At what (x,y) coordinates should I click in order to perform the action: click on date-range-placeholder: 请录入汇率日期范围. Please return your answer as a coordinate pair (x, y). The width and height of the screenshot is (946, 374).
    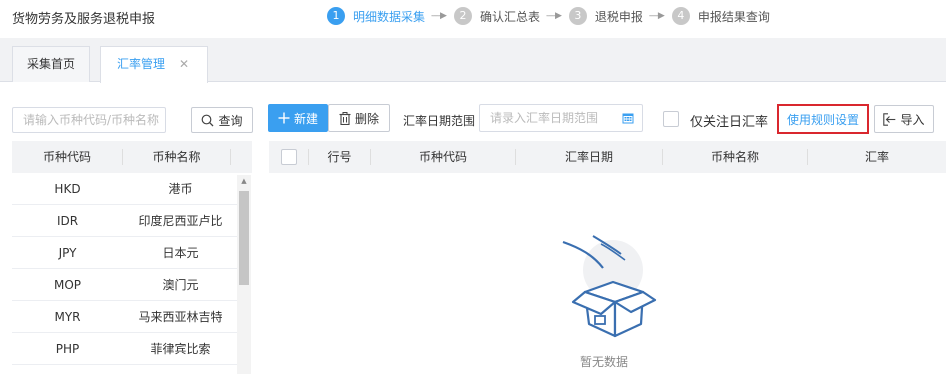
    Looking at the image, I should click on (544, 118).